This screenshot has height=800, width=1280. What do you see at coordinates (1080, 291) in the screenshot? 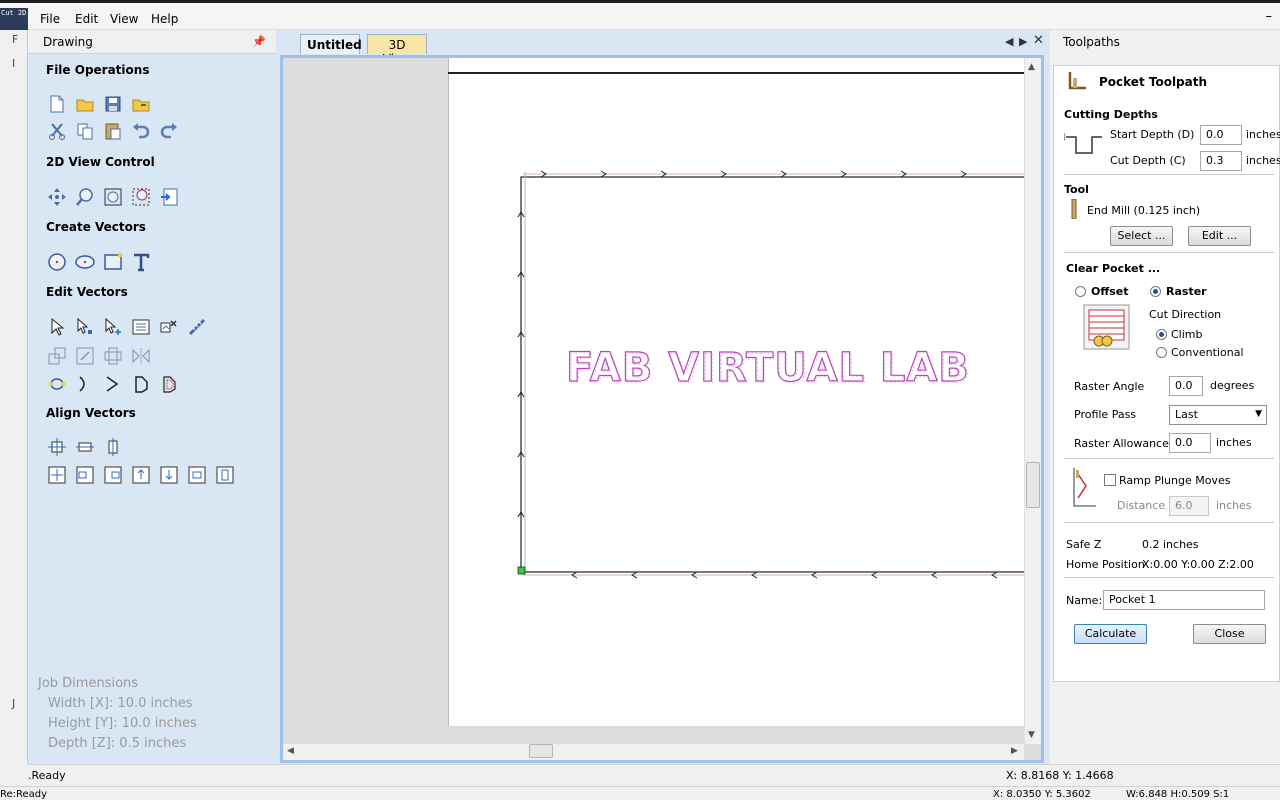
I see `offset-radio` at bounding box center [1080, 291].